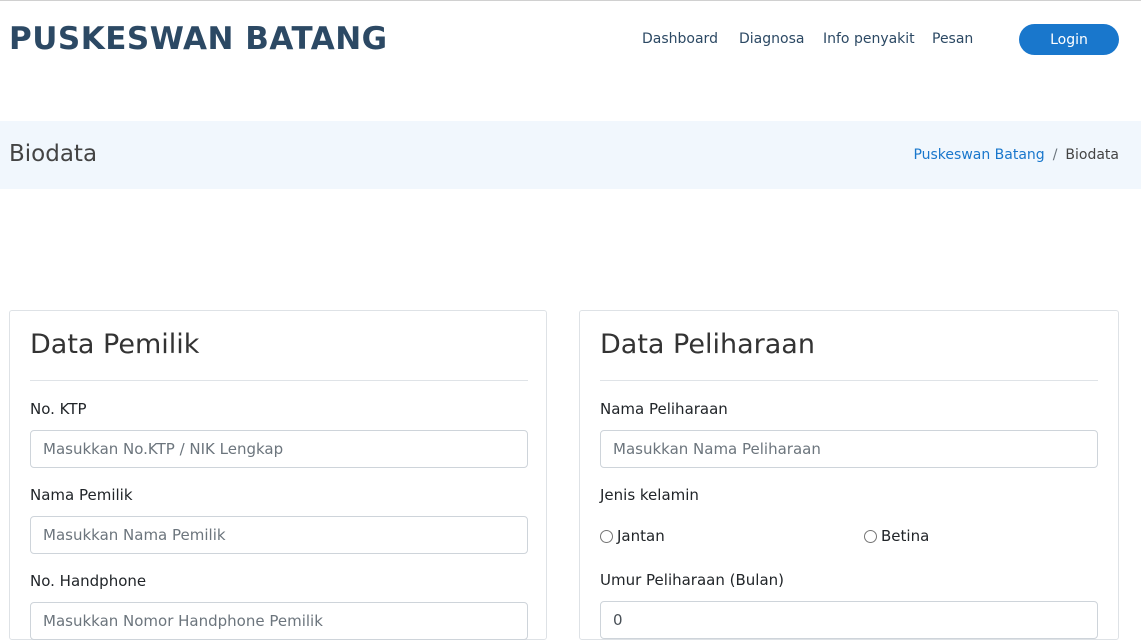 Image resolution: width=1141 pixels, height=640 pixels. Describe the element at coordinates (58, 409) in the screenshot. I see `ktp-label: No. KTP` at that location.